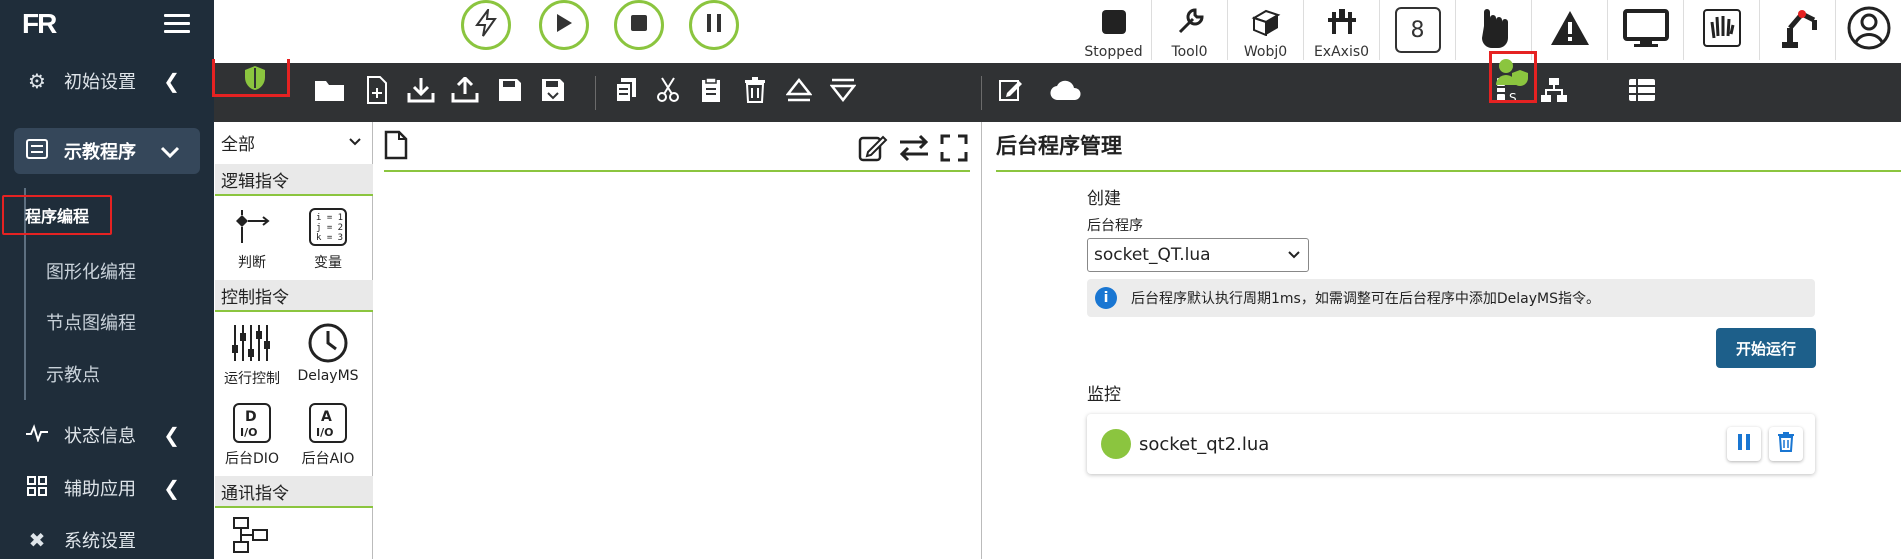 Image resolution: width=1901 pixels, height=559 pixels. I want to click on program-field-label: 后台程序, so click(1115, 226).